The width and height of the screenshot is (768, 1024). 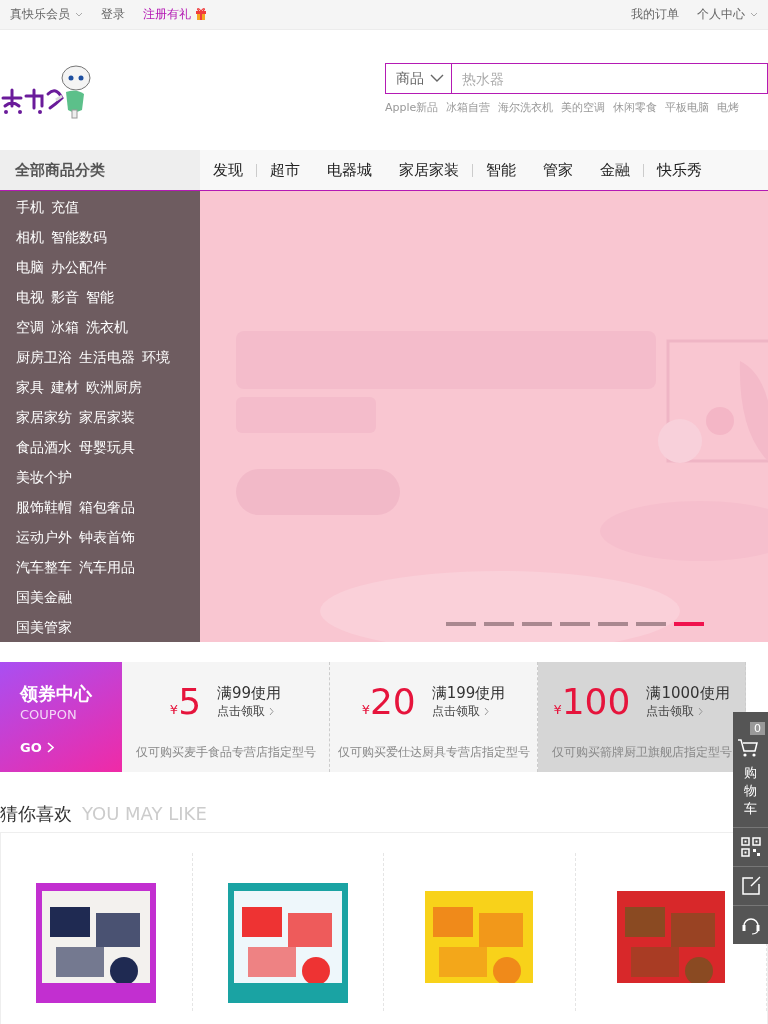 What do you see at coordinates (36, 814) in the screenshot?
I see `section-title: 猜你喜欢` at bounding box center [36, 814].